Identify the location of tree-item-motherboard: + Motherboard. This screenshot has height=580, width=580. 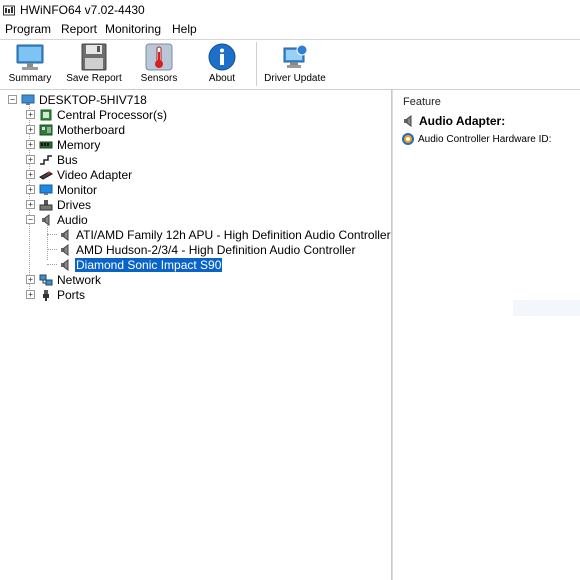
(76, 129).